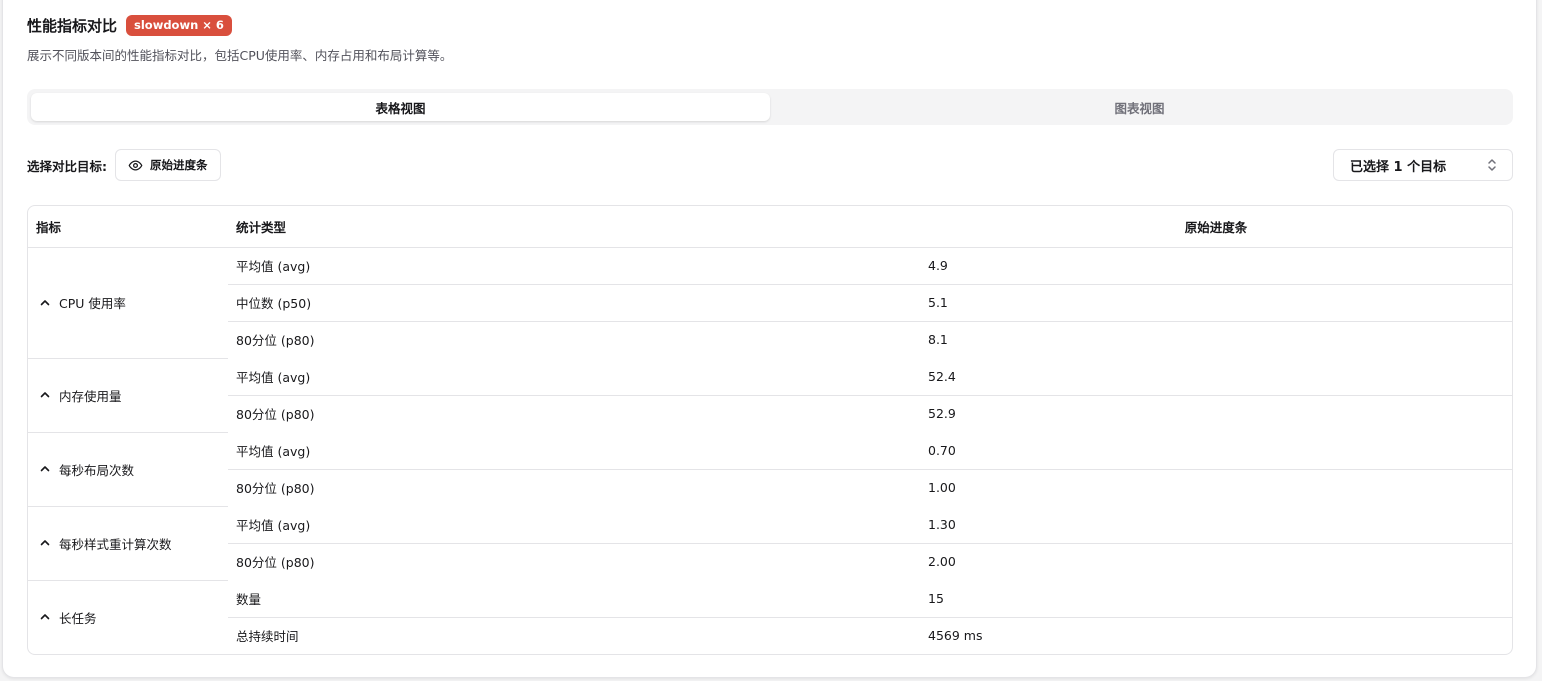  What do you see at coordinates (770, 635) in the screenshot?
I see `table-row: 总持续时间 4569 ms` at bounding box center [770, 635].